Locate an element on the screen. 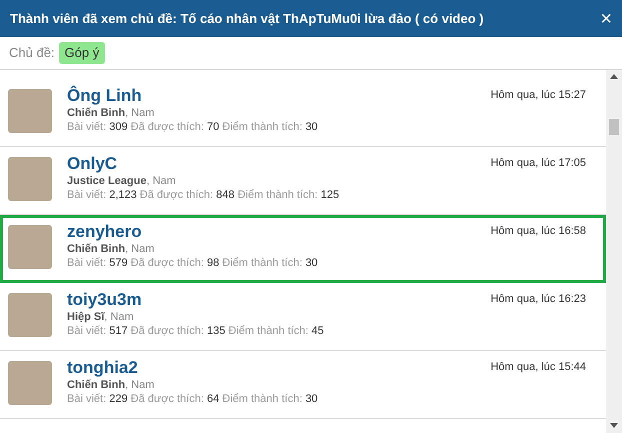 Image resolution: width=622 pixels, height=433 pixels. view-time: Hôm qua, lúc 16:58 is located at coordinates (538, 231).